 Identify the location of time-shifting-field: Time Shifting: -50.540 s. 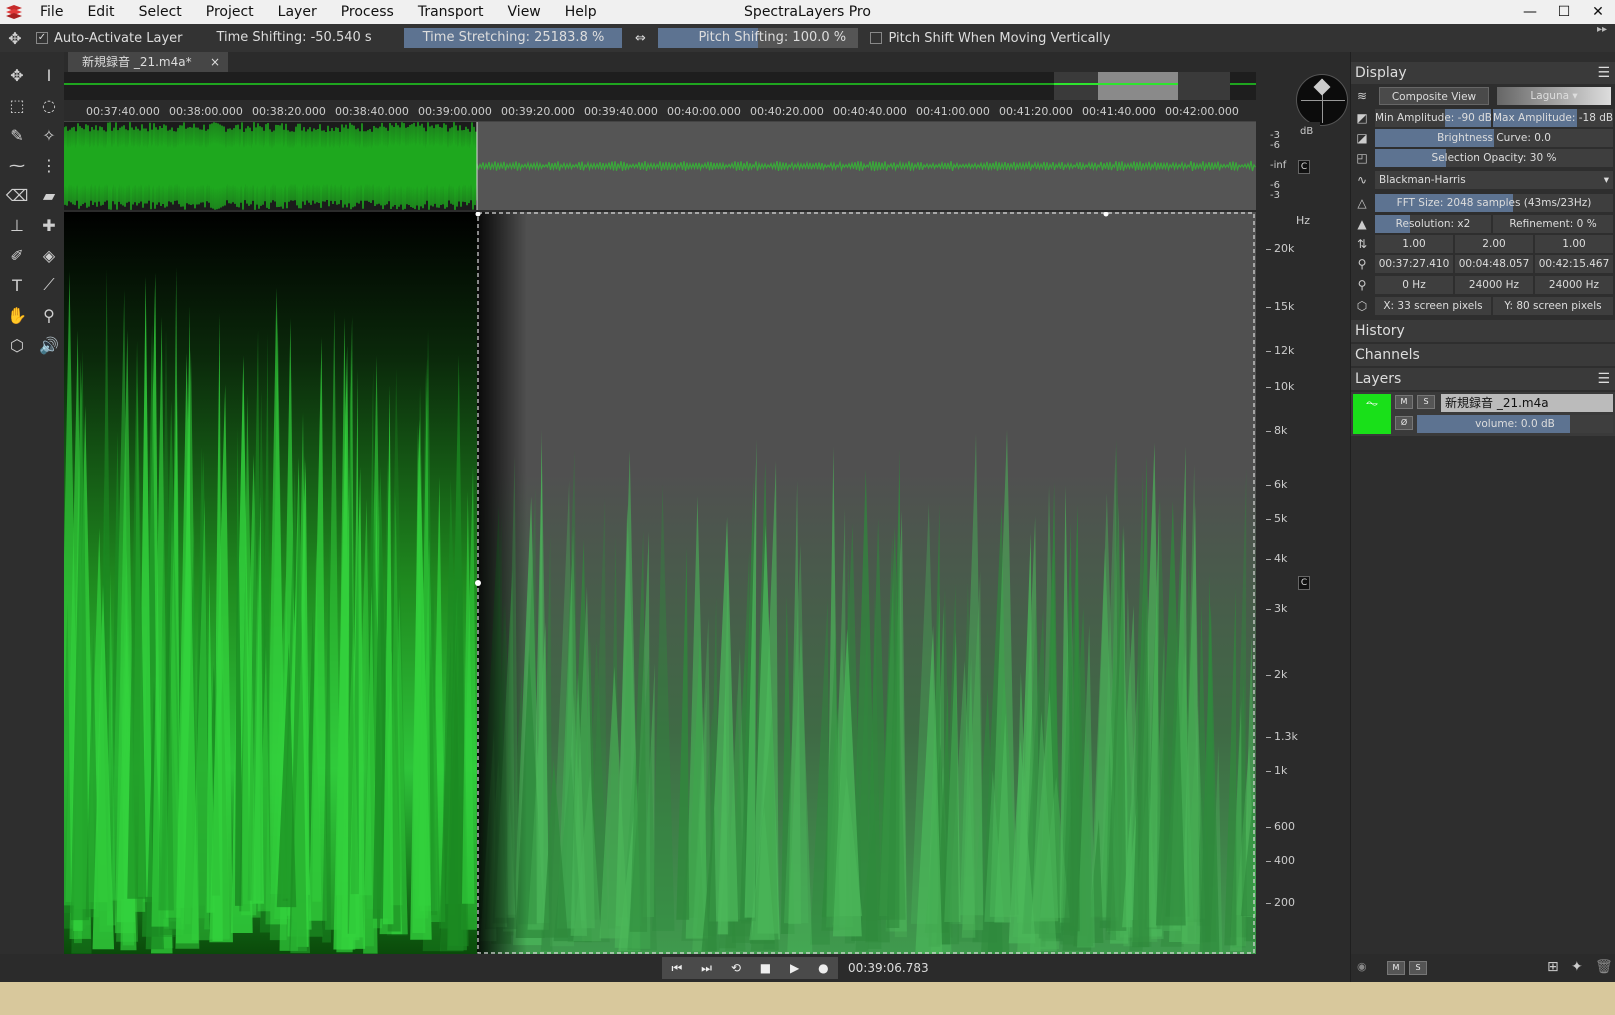
(303, 38).